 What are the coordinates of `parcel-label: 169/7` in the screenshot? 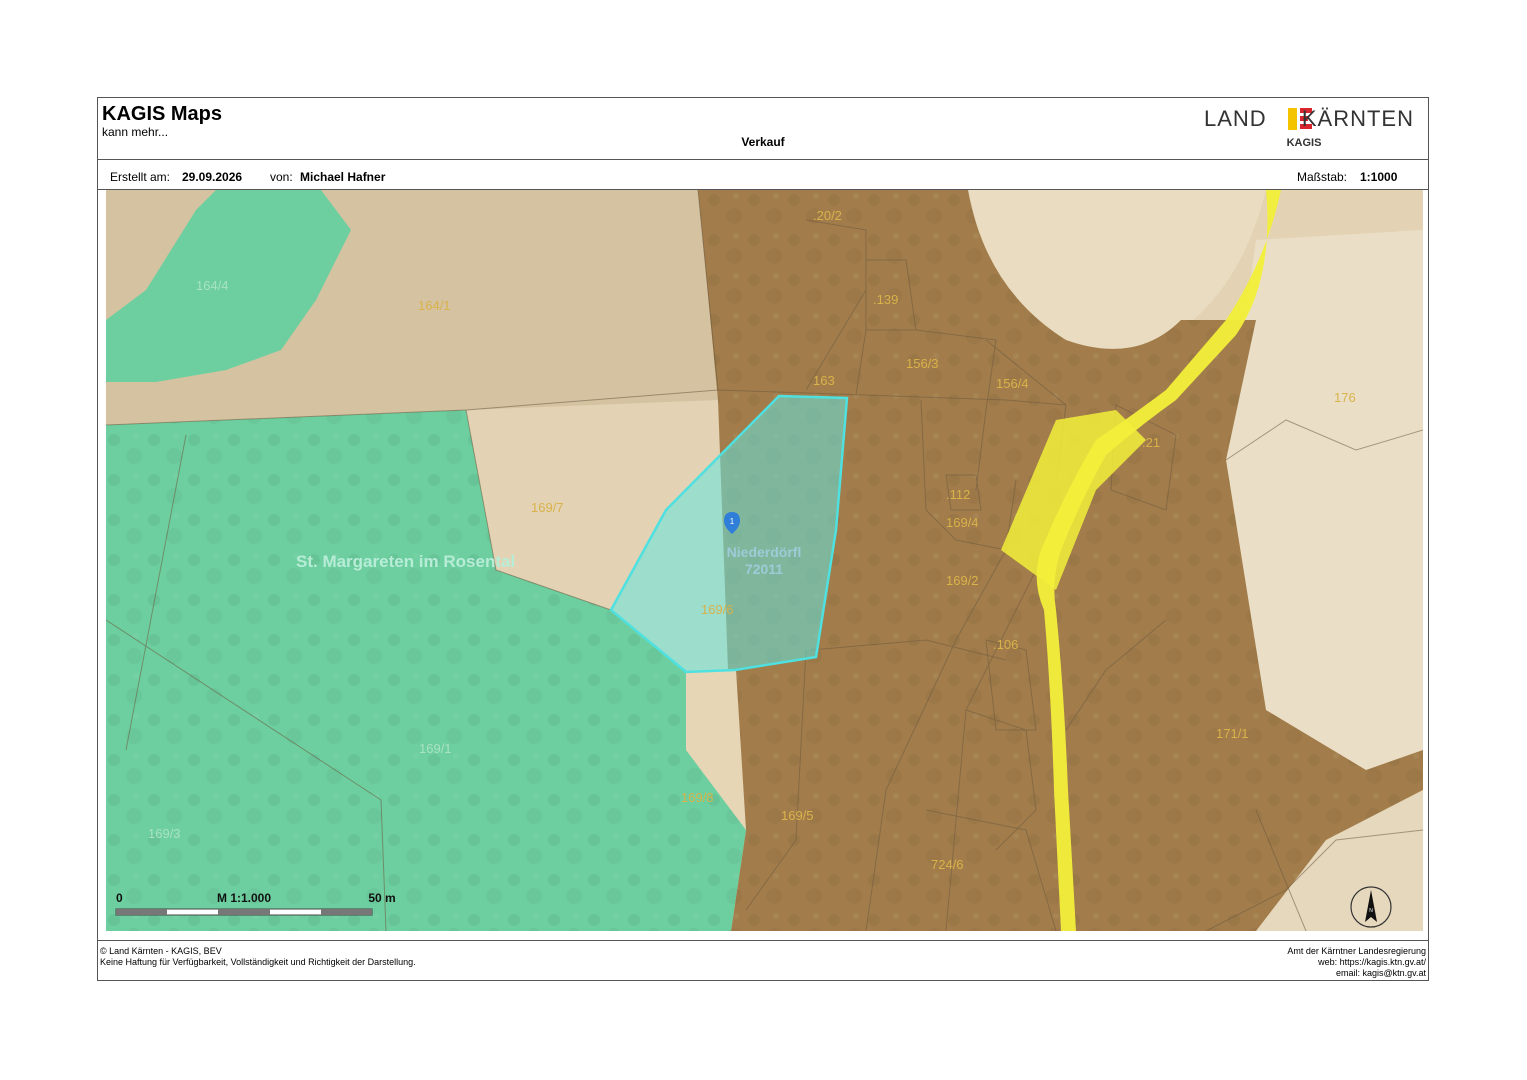 It's located at (547, 507).